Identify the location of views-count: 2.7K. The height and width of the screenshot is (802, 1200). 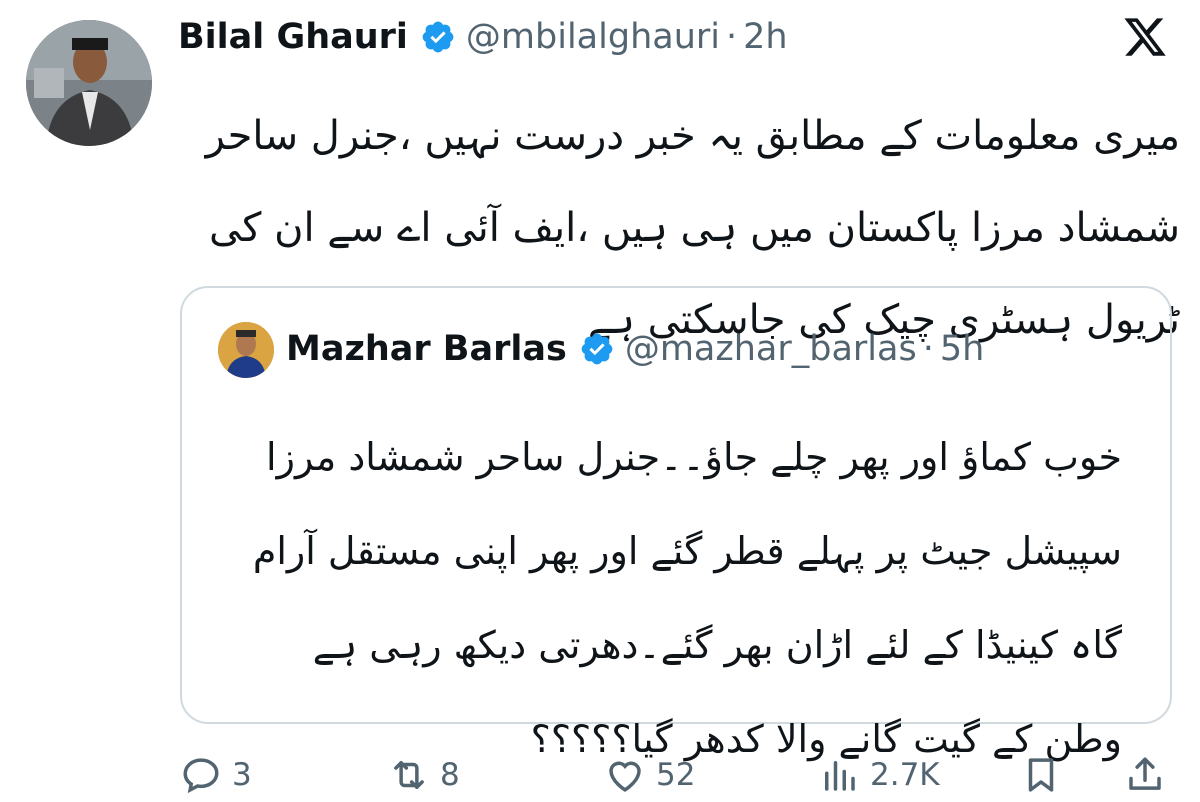
(905, 775).